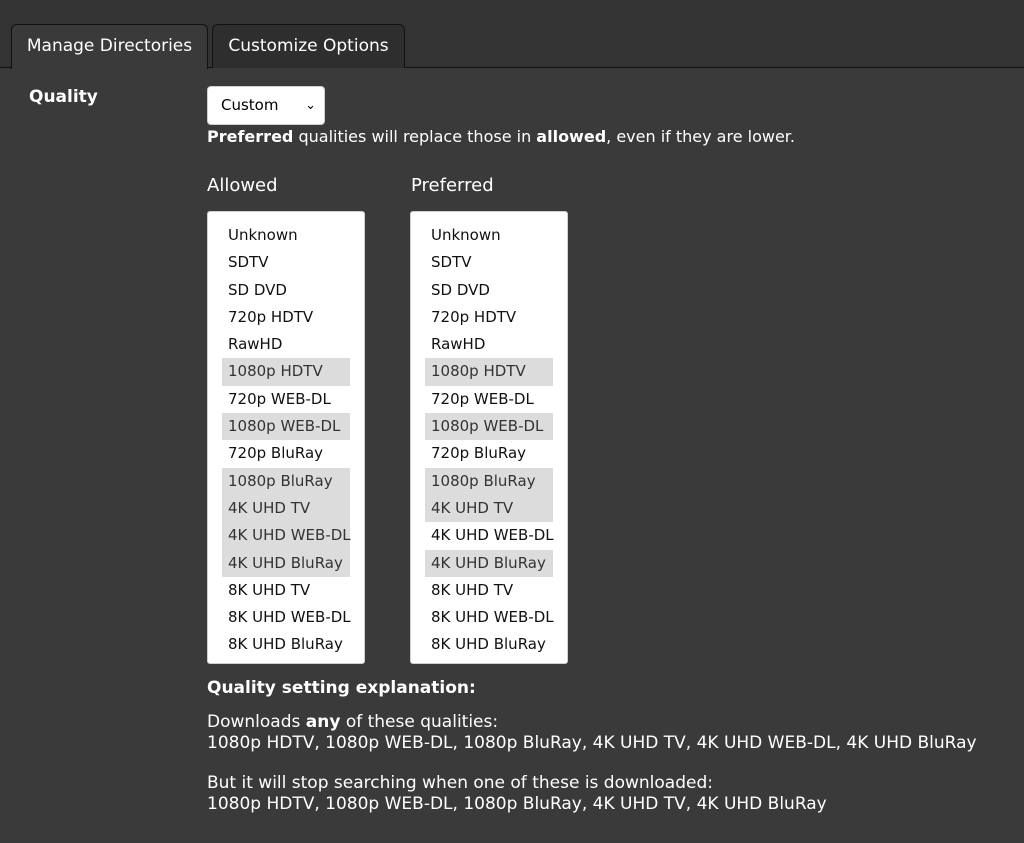 This screenshot has width=1024, height=843. Describe the element at coordinates (571, 136) in the screenshot. I see `note-bold-allowed: allowed` at that location.